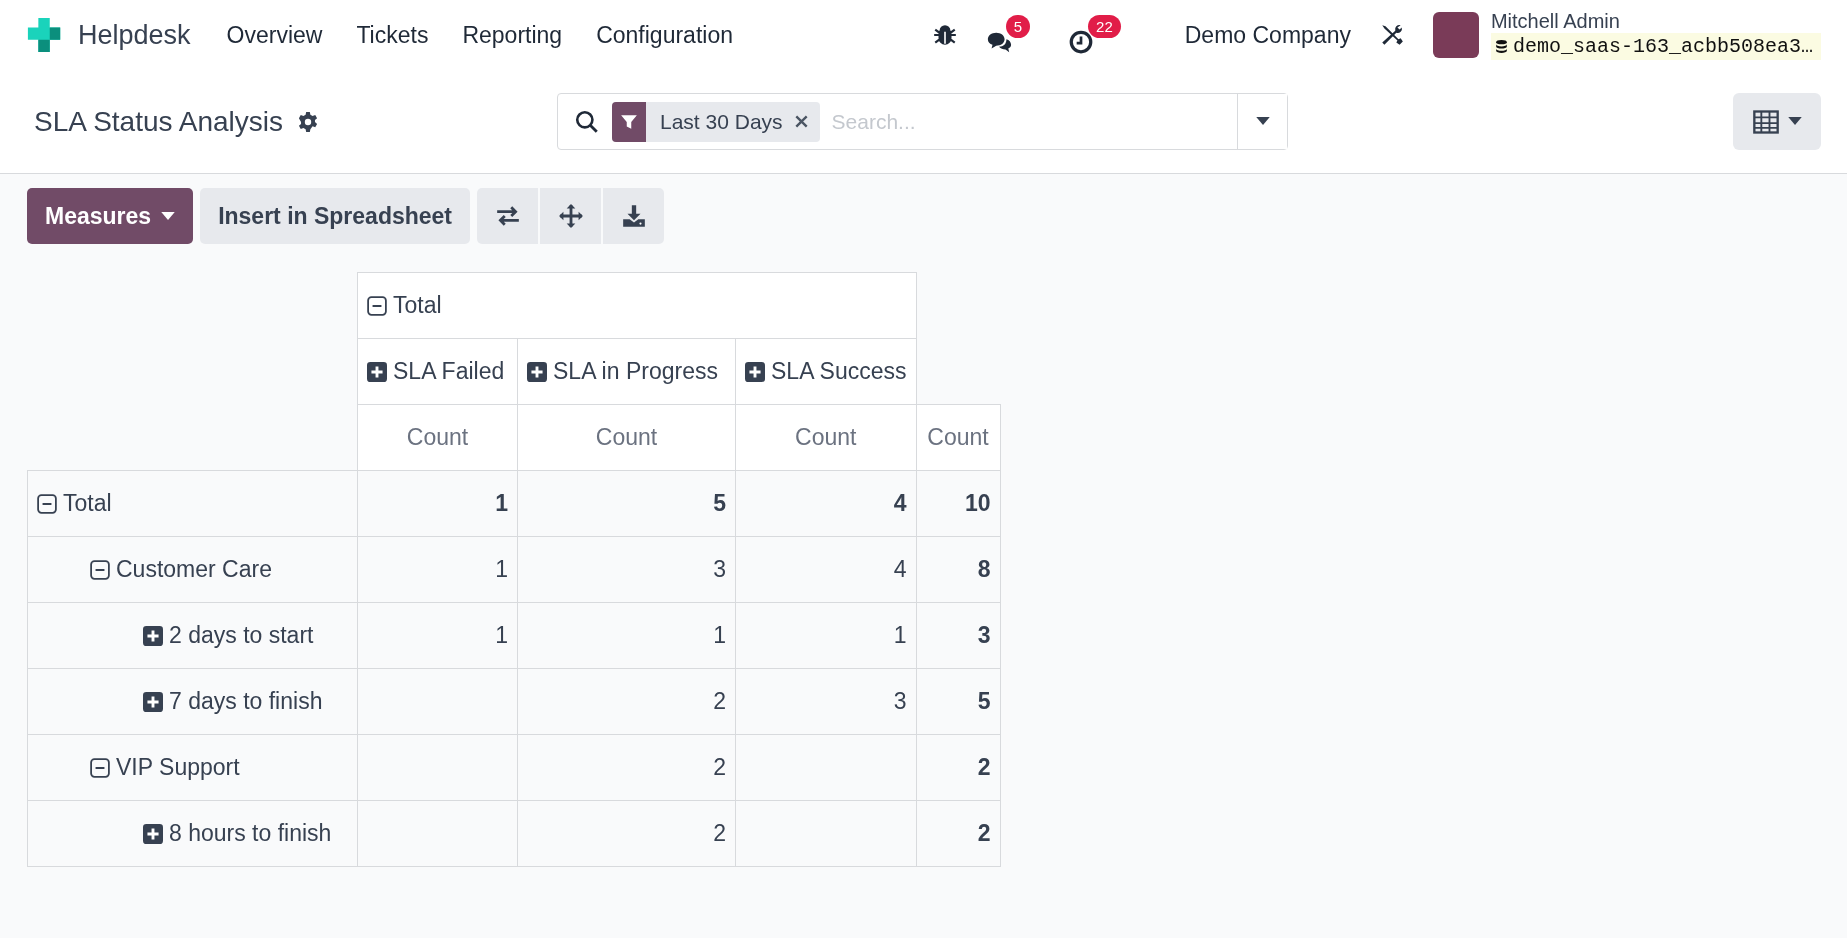  What do you see at coordinates (801, 121) in the screenshot?
I see `close-icon` at bounding box center [801, 121].